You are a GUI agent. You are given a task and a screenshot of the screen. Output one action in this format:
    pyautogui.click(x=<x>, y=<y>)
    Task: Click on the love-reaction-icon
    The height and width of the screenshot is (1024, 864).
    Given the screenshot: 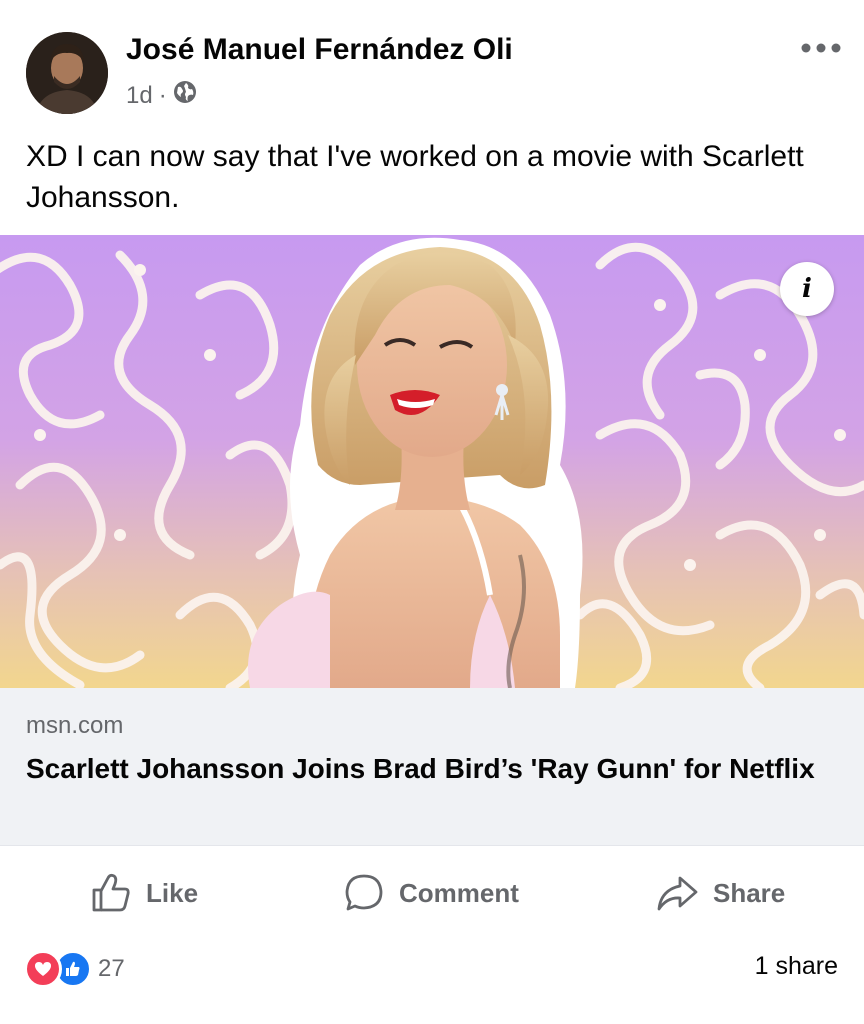 What is the action you would take?
    pyautogui.click(x=43, y=969)
    